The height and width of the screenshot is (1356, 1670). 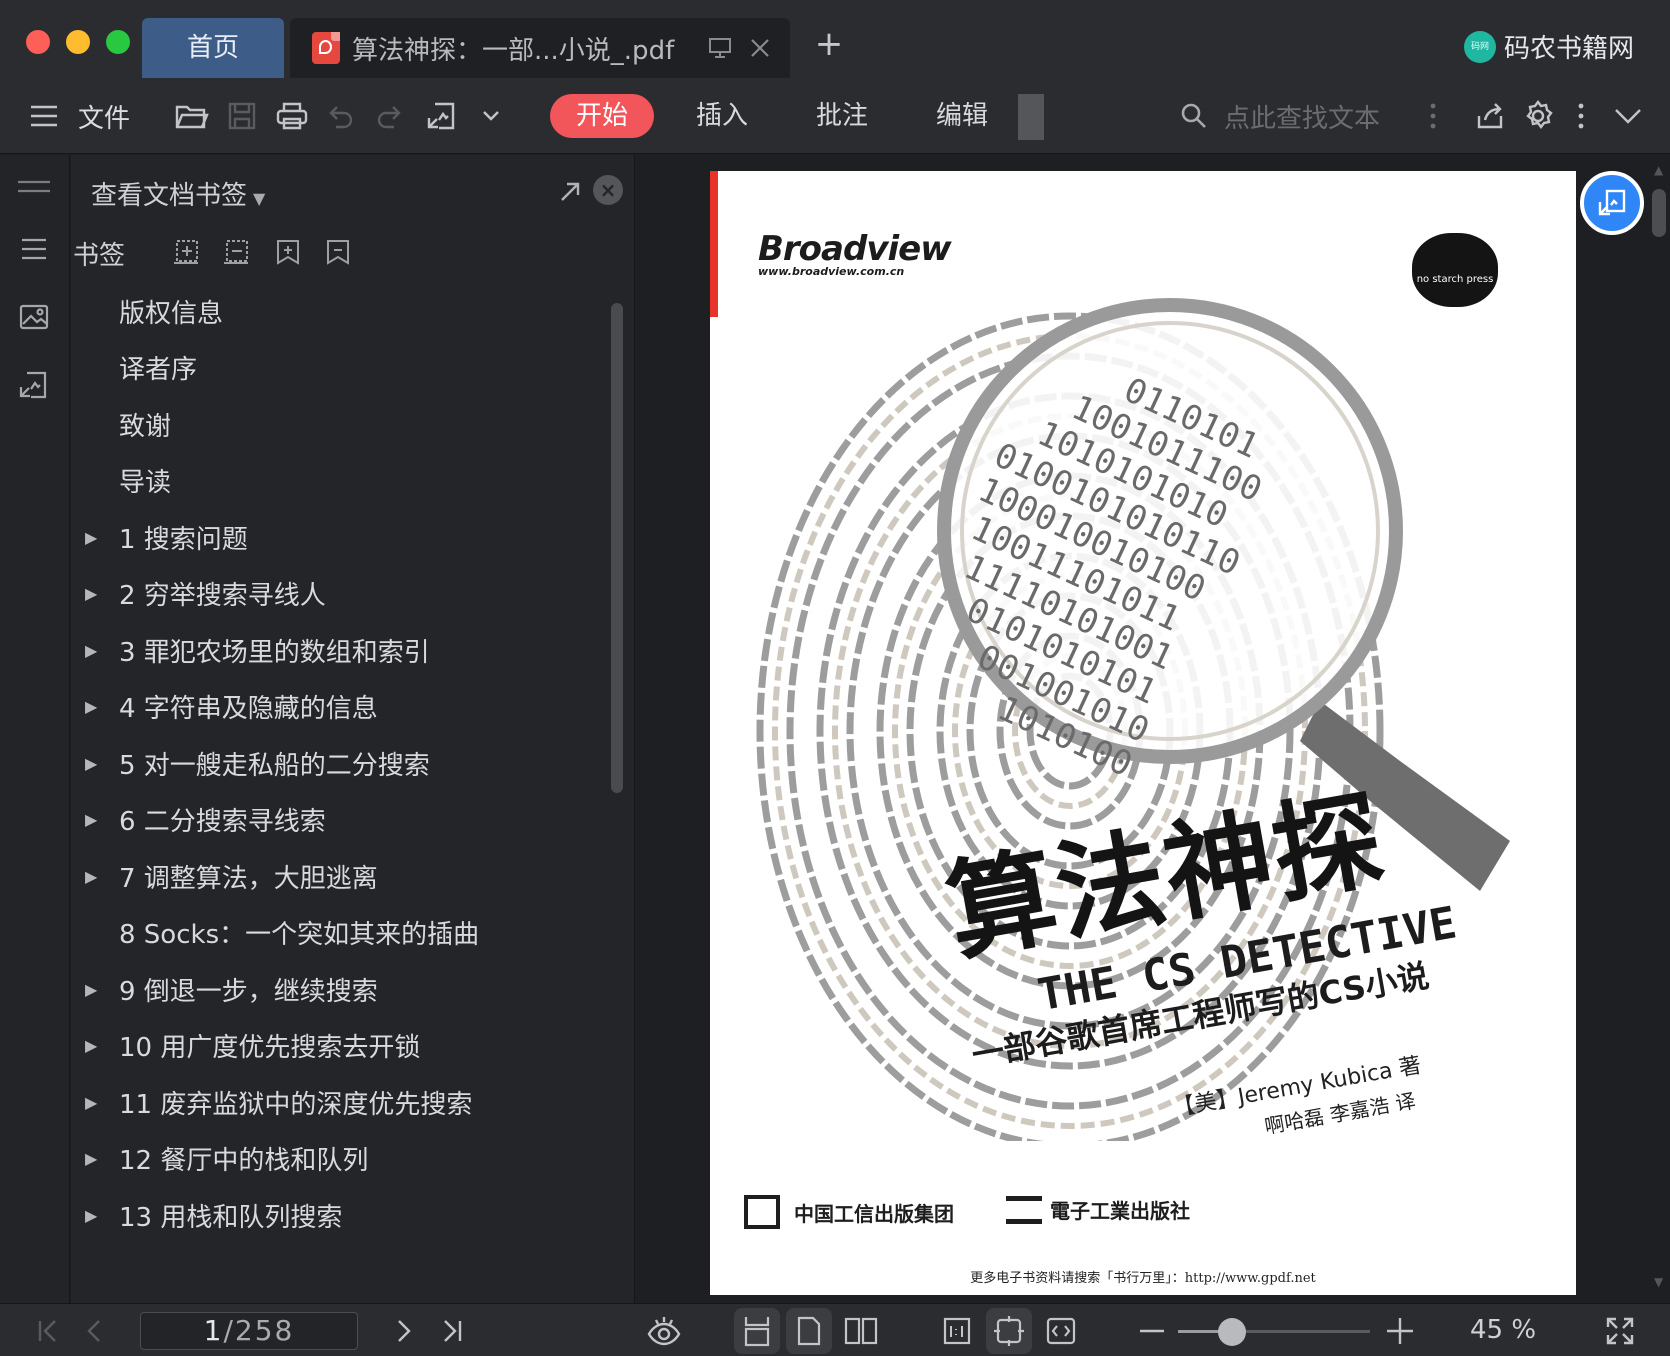 What do you see at coordinates (78, 42) in the screenshot?
I see `window-minimize-button` at bounding box center [78, 42].